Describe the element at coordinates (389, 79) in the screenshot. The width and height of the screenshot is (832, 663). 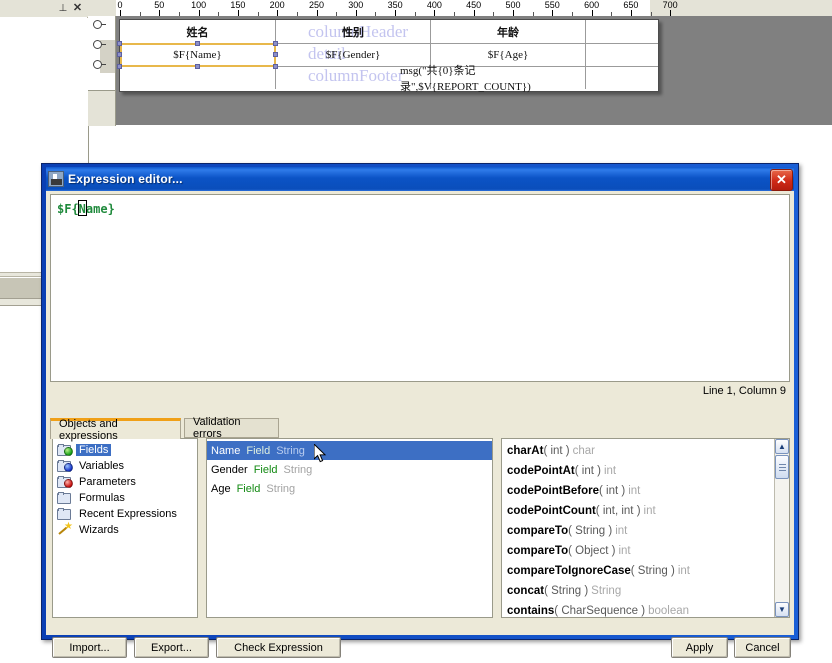
I see `table-row: msg("共{0}条记录",$V{REPORT_COUNT})` at that location.